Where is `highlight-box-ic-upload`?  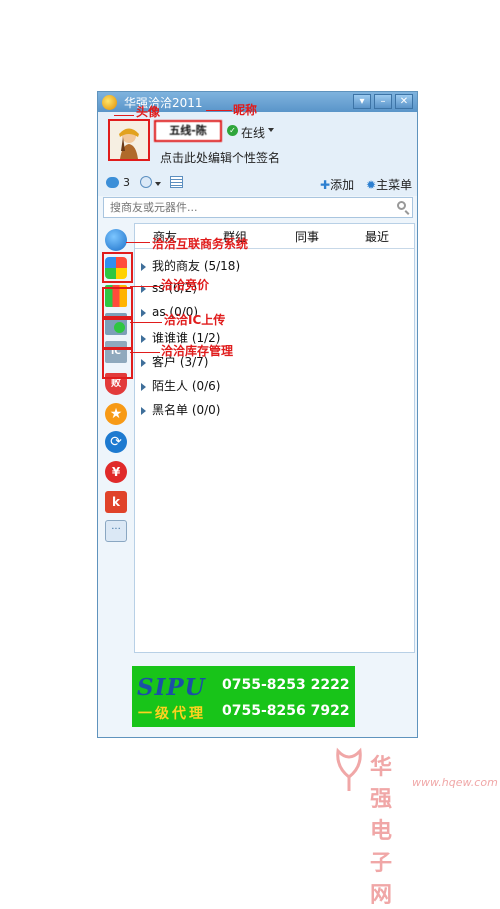 highlight-box-ic-upload is located at coordinates (117, 333).